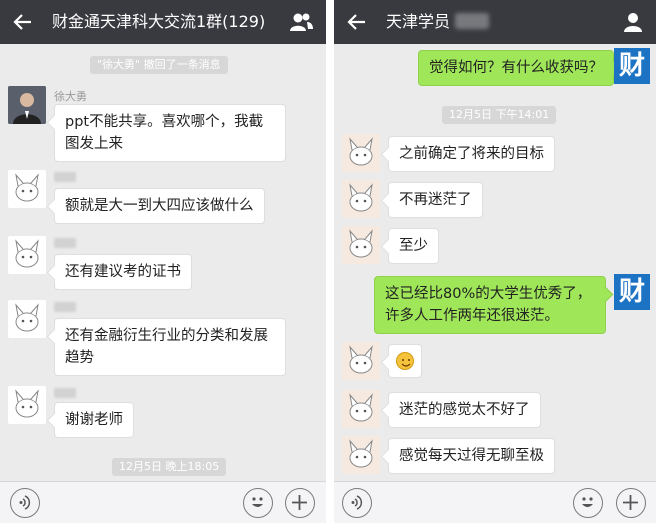 The height and width of the screenshot is (523, 656). I want to click on message-bubble: 之前确定了将来的目标, so click(471, 154).